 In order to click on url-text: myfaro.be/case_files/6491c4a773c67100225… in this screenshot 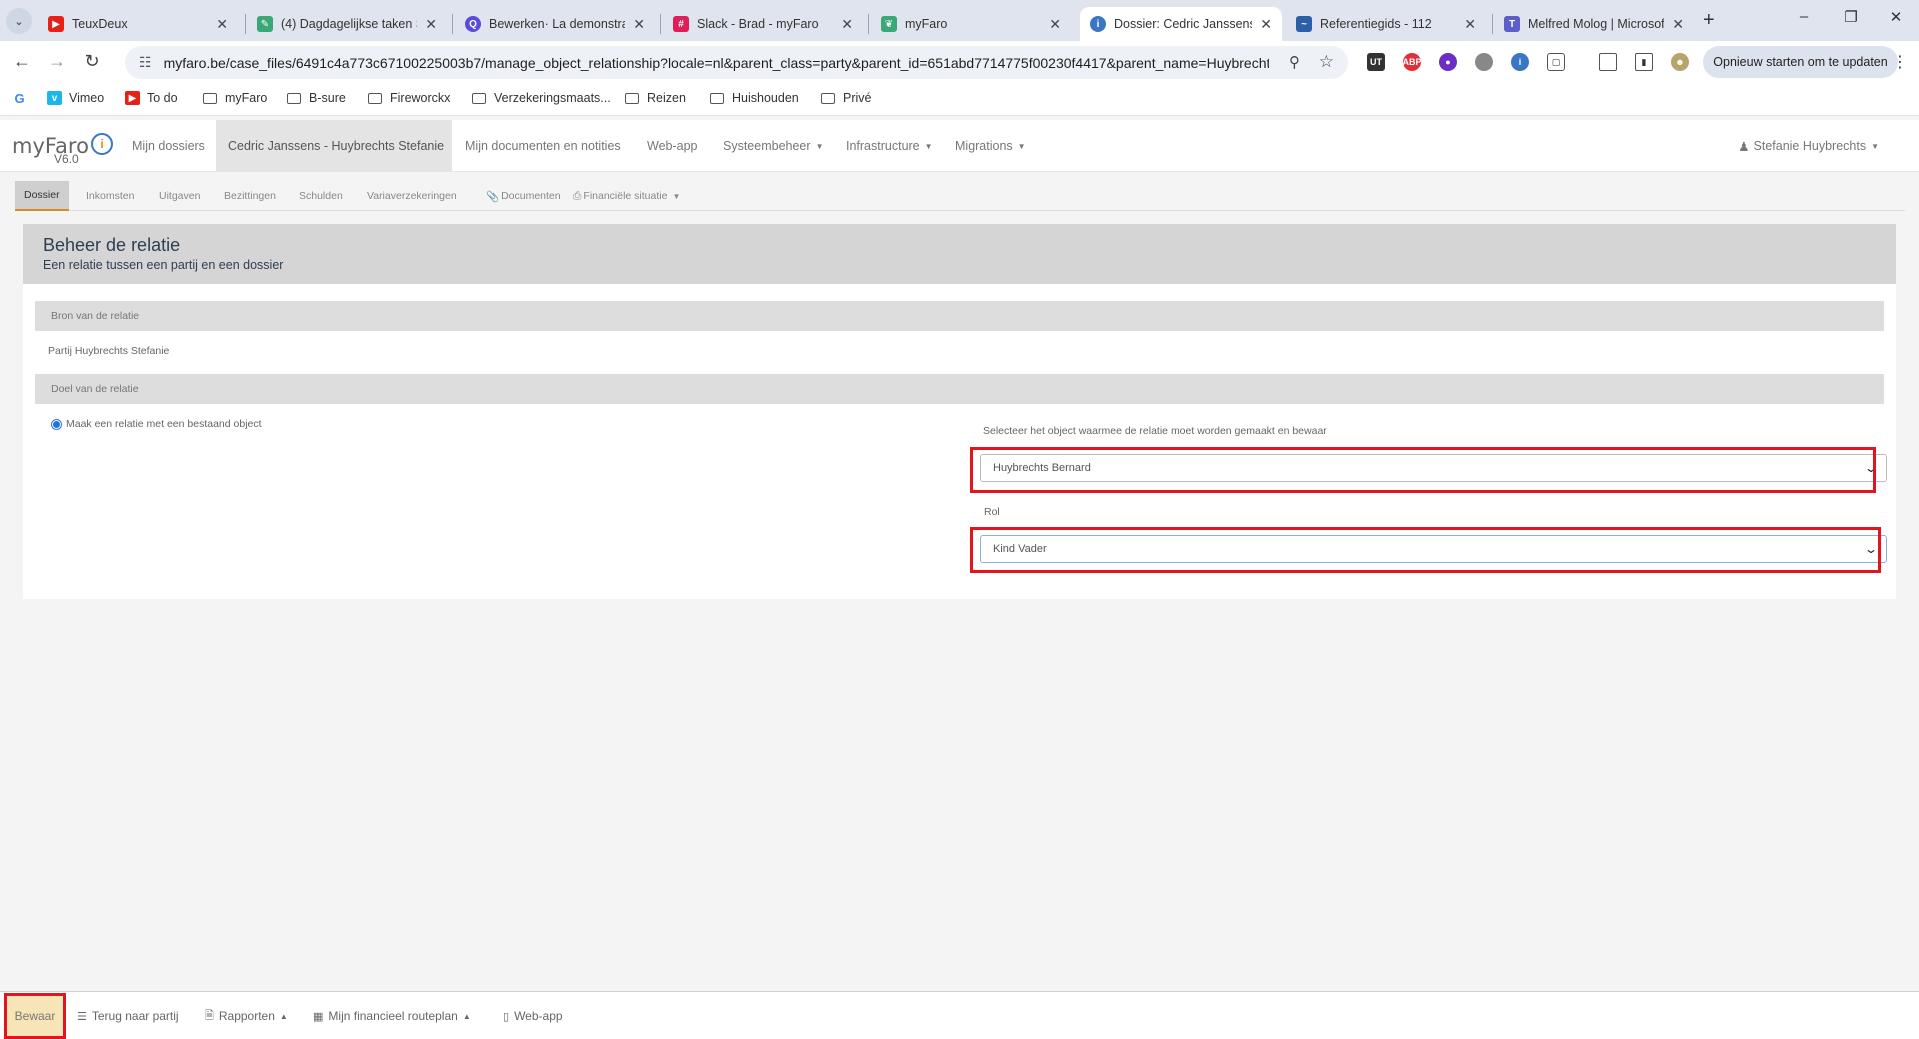, I will do `click(716, 63)`.